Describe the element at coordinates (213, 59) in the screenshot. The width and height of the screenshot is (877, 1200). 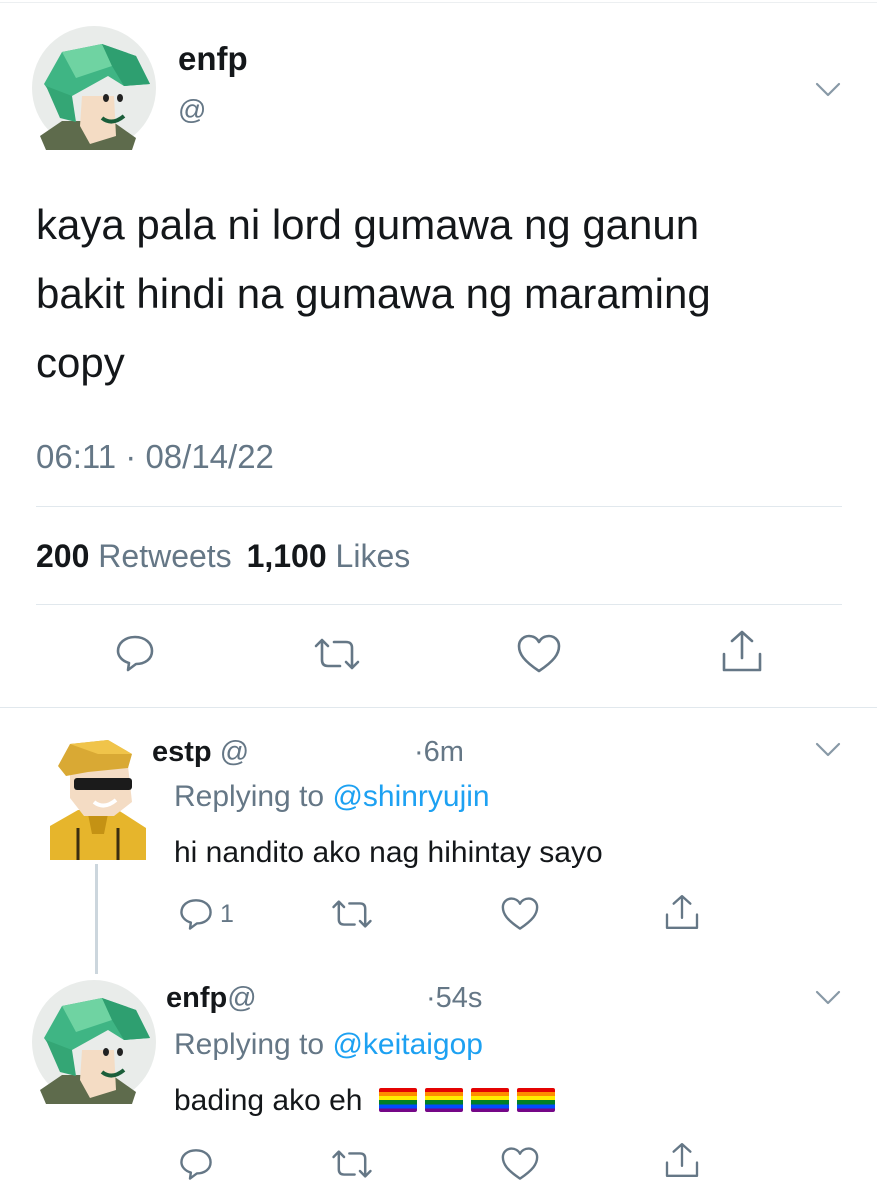
I see `author-name: enfp` at that location.